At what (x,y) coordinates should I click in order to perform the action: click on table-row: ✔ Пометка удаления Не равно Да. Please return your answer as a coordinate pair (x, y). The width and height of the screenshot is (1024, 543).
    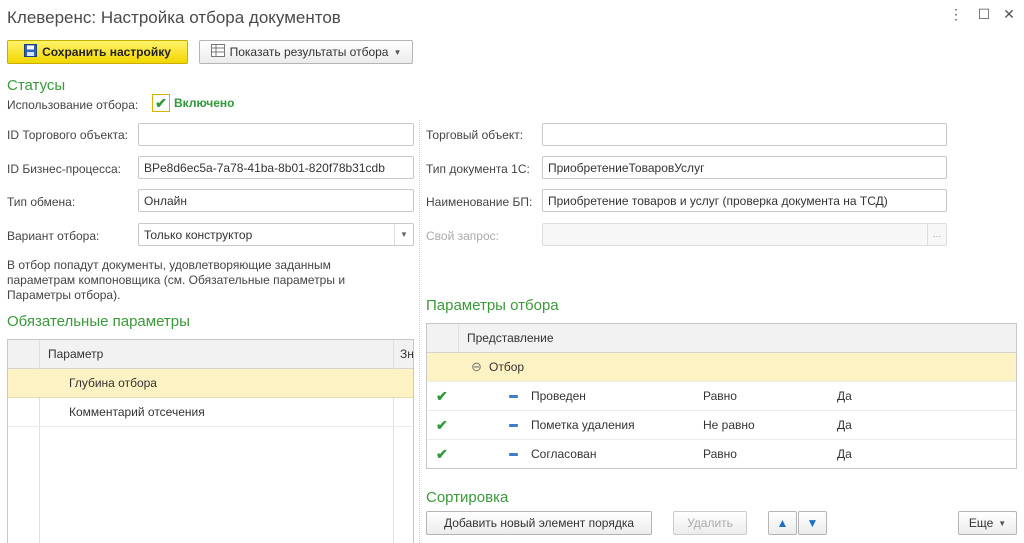
    Looking at the image, I should click on (721, 425).